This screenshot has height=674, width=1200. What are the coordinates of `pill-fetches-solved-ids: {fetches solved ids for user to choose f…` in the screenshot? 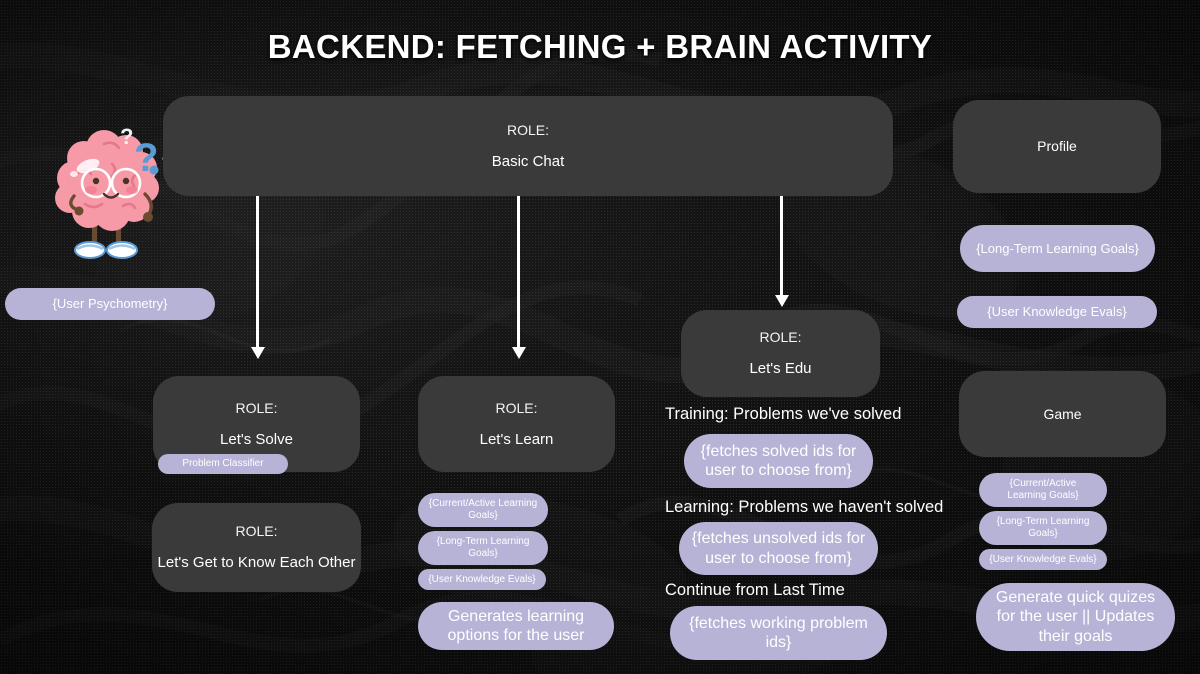 It's located at (778, 461).